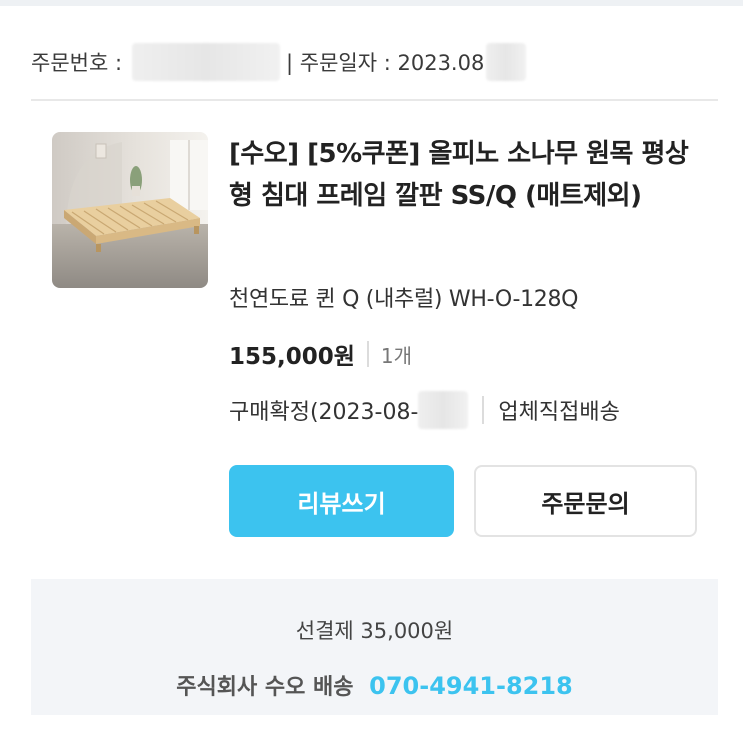  I want to click on price-row: 155,000원 1개, so click(320, 354).